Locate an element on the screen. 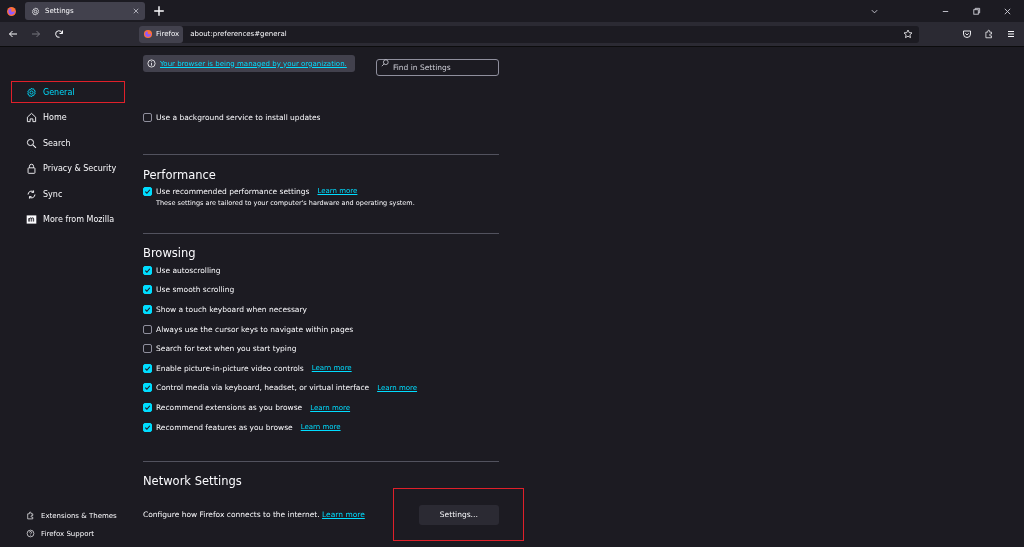 This screenshot has width=1024, height=547. restore-icon is located at coordinates (976, 11).